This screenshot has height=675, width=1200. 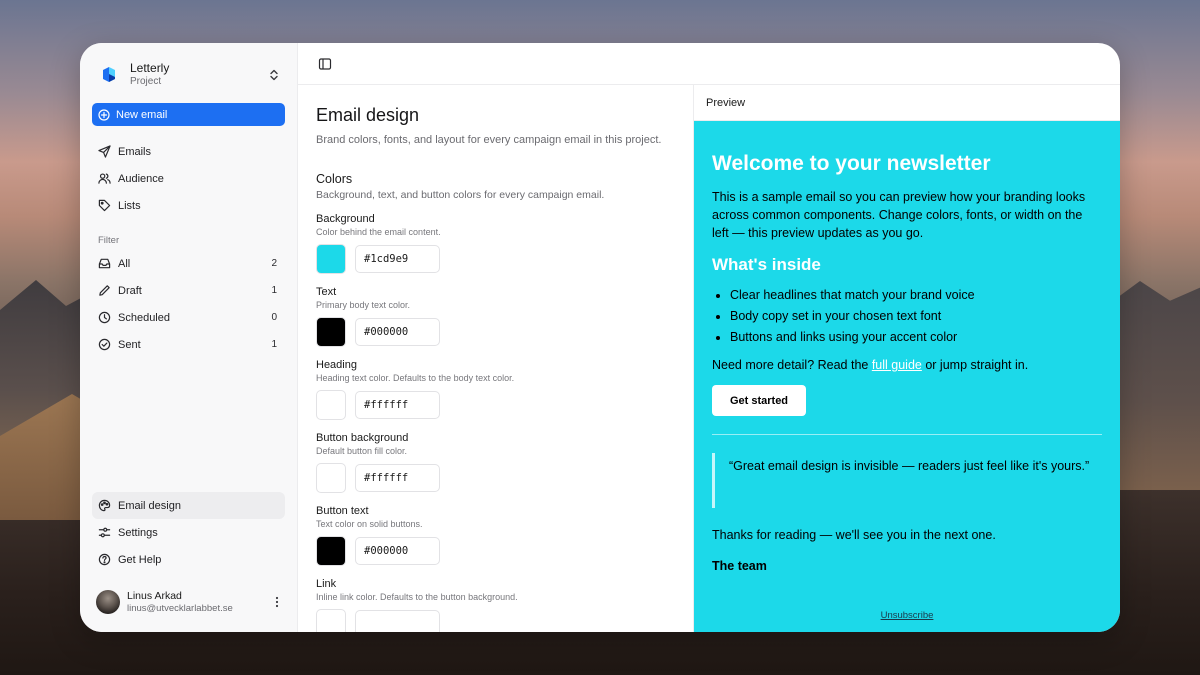 I want to click on field-label: Link, so click(x=326, y=584).